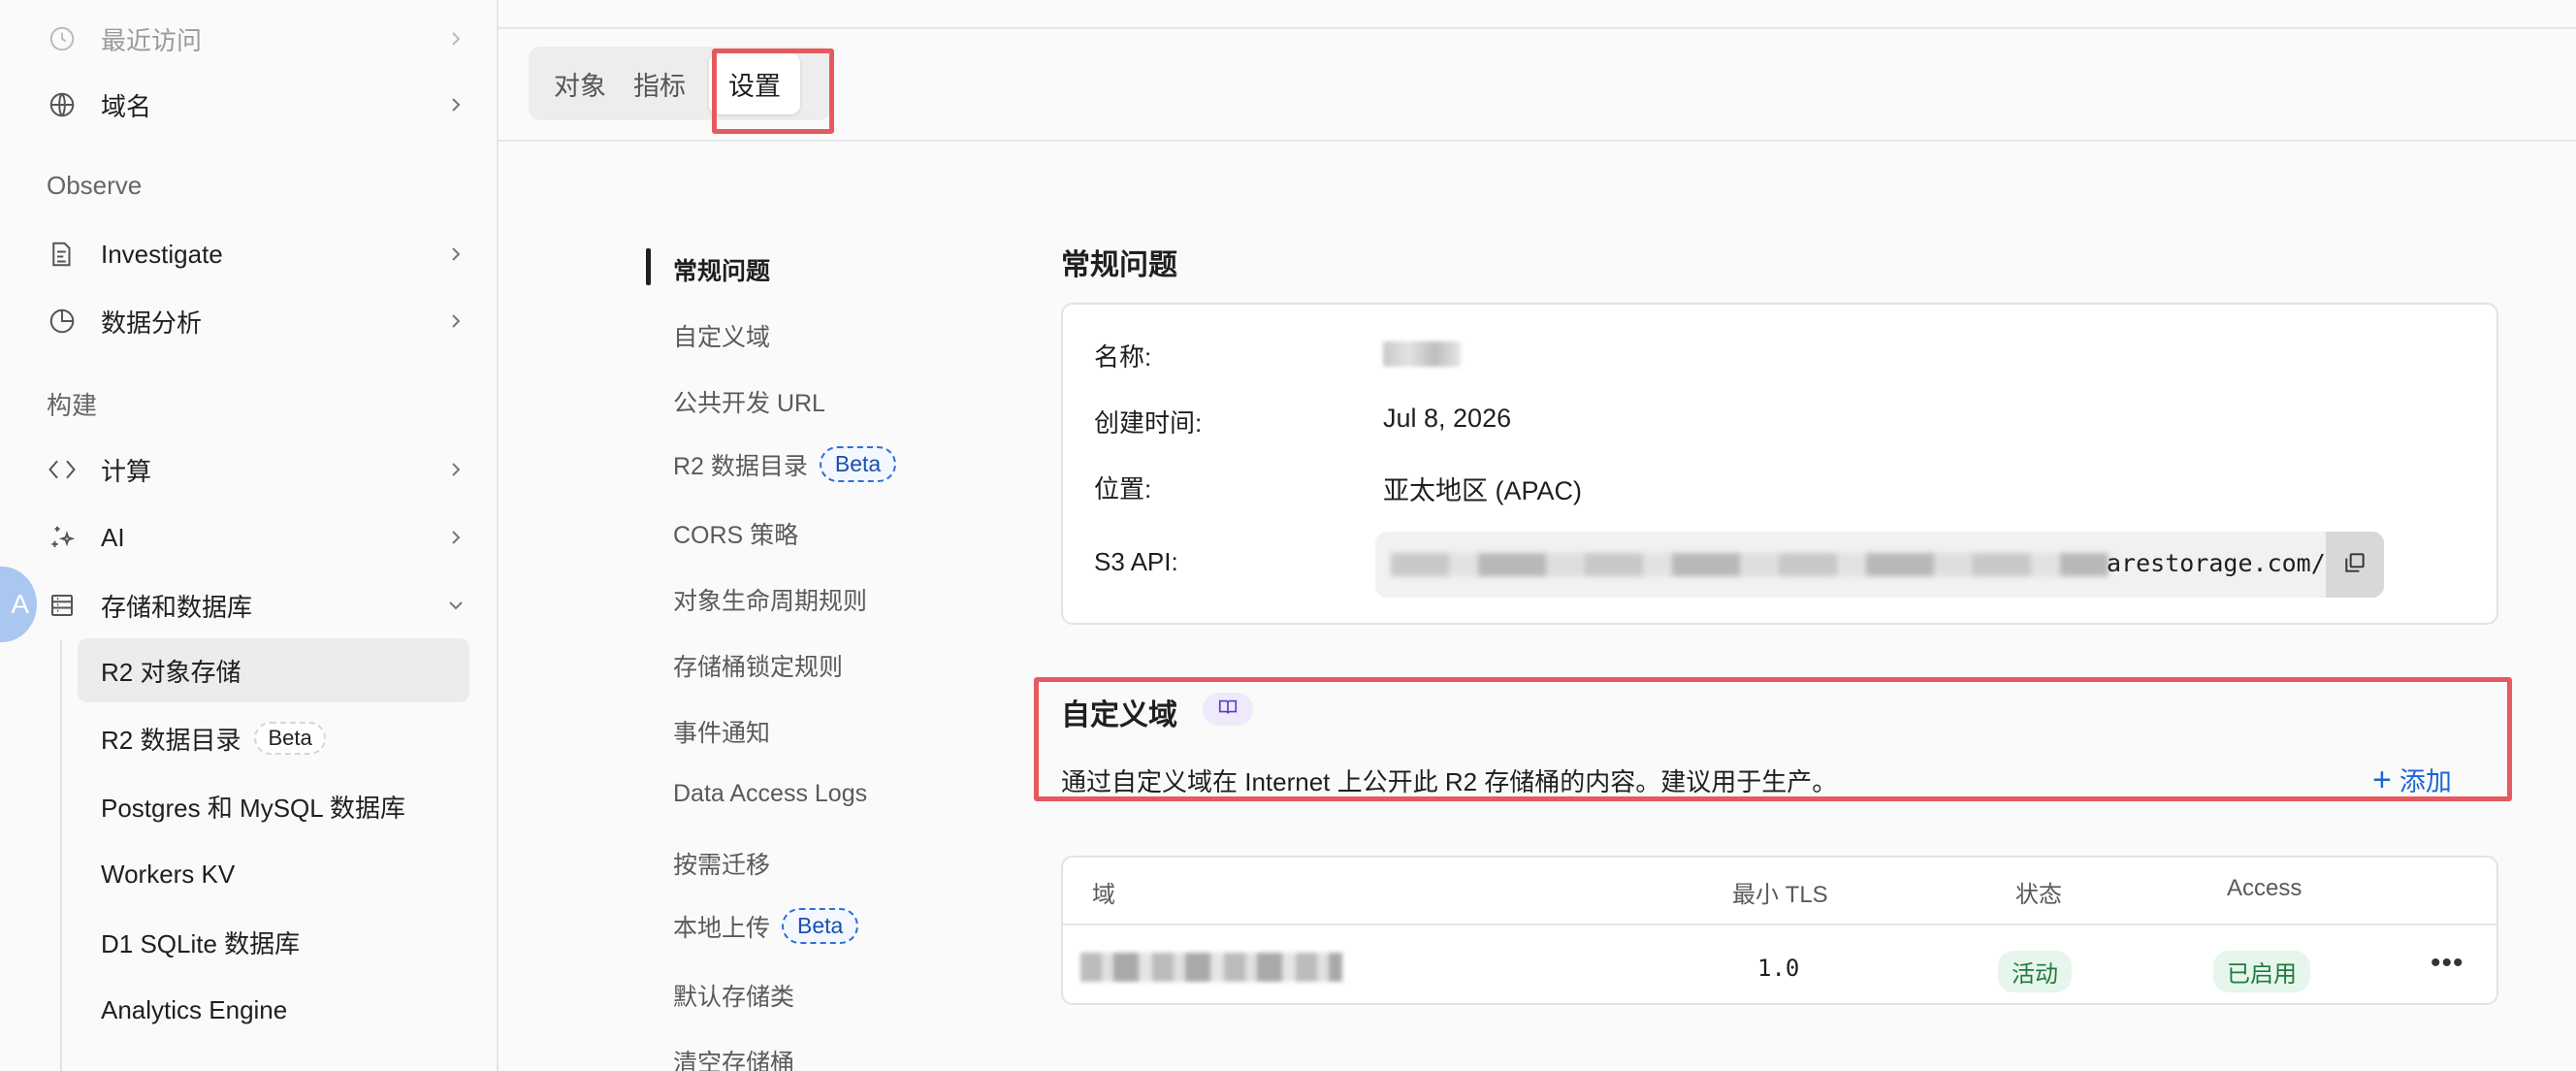  I want to click on domain-value-redacted, so click(1211, 967).